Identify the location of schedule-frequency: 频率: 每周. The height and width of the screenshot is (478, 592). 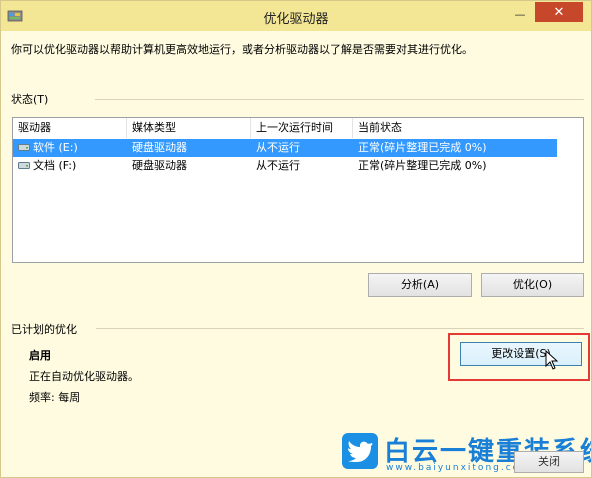
(55, 397).